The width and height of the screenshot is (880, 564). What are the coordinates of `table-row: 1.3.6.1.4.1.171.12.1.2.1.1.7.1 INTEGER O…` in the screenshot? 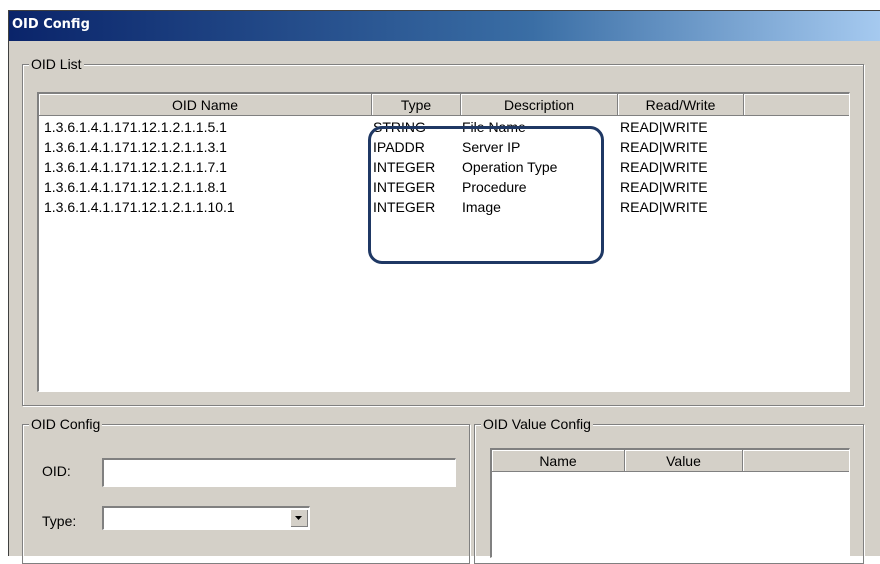 It's located at (391, 167).